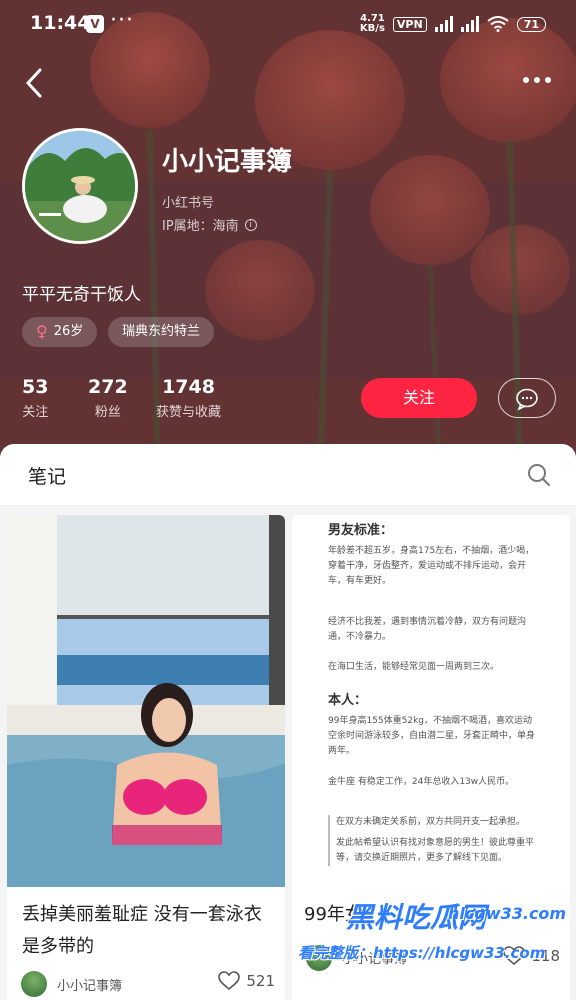 The image size is (576, 1000). Describe the element at coordinates (250, 224) in the screenshot. I see `info-icon: i` at that location.